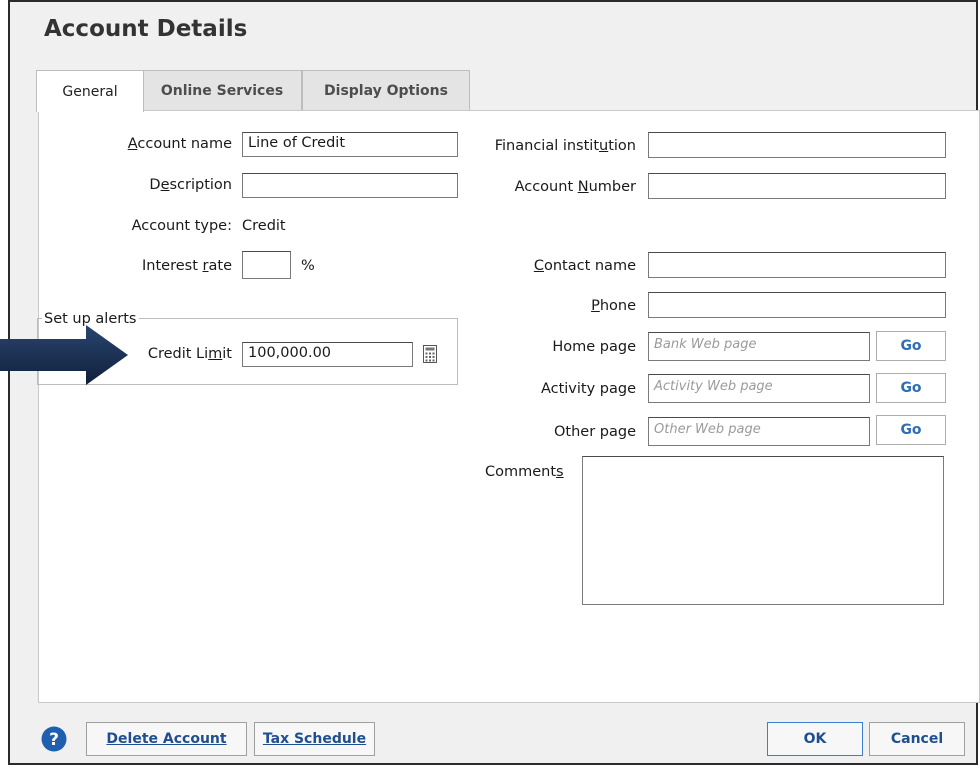 This screenshot has width=980, height=767. Describe the element at coordinates (815, 739) in the screenshot. I see `ok-button: OK` at that location.